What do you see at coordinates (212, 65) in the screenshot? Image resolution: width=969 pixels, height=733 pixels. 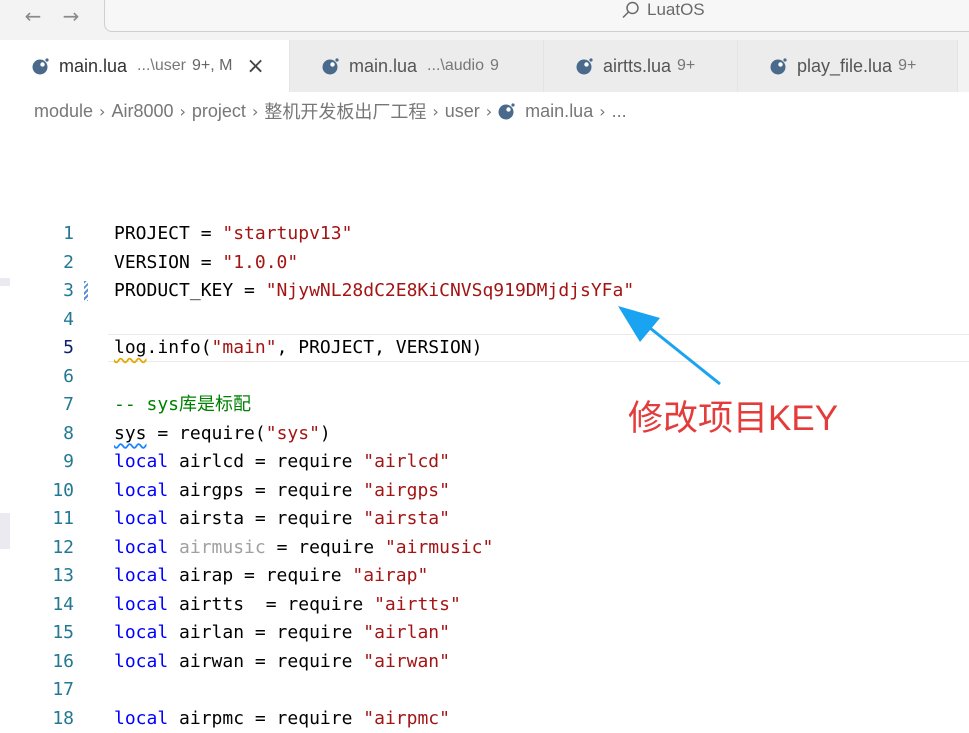 I see `problem-count-badge: 9+, M` at bounding box center [212, 65].